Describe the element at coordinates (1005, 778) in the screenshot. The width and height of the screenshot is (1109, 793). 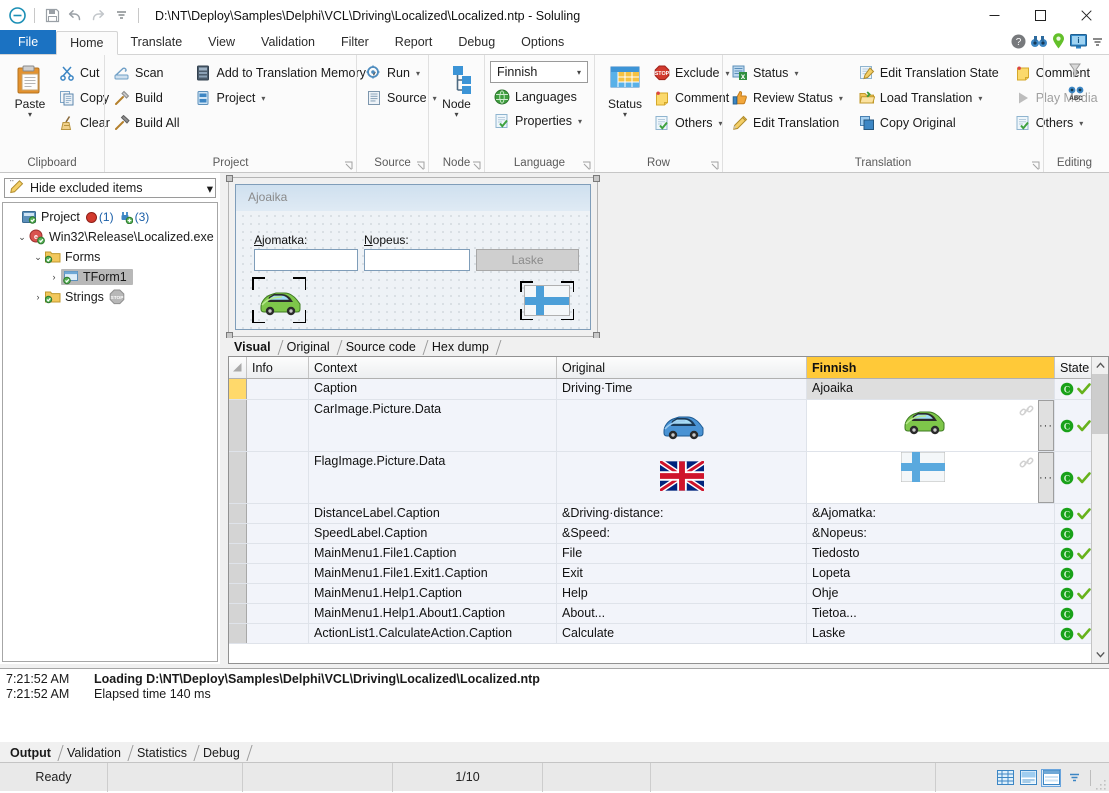
I see `grid-view-icon` at that location.